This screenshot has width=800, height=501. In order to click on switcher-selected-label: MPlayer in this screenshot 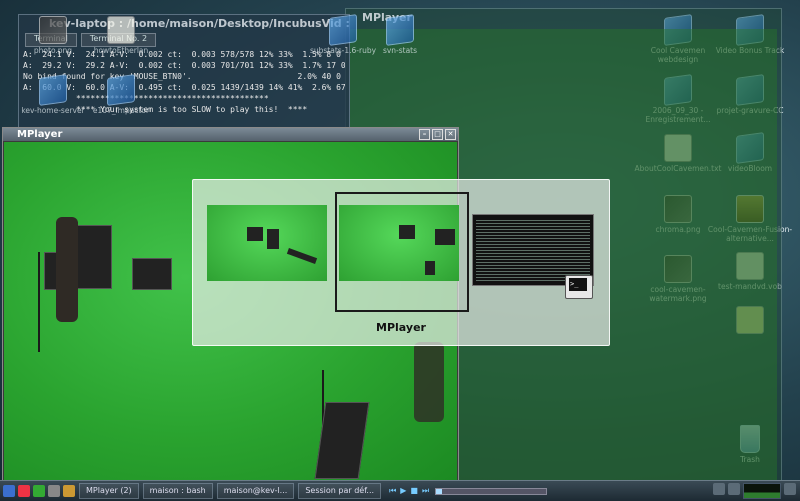, I will do `click(401, 327)`.